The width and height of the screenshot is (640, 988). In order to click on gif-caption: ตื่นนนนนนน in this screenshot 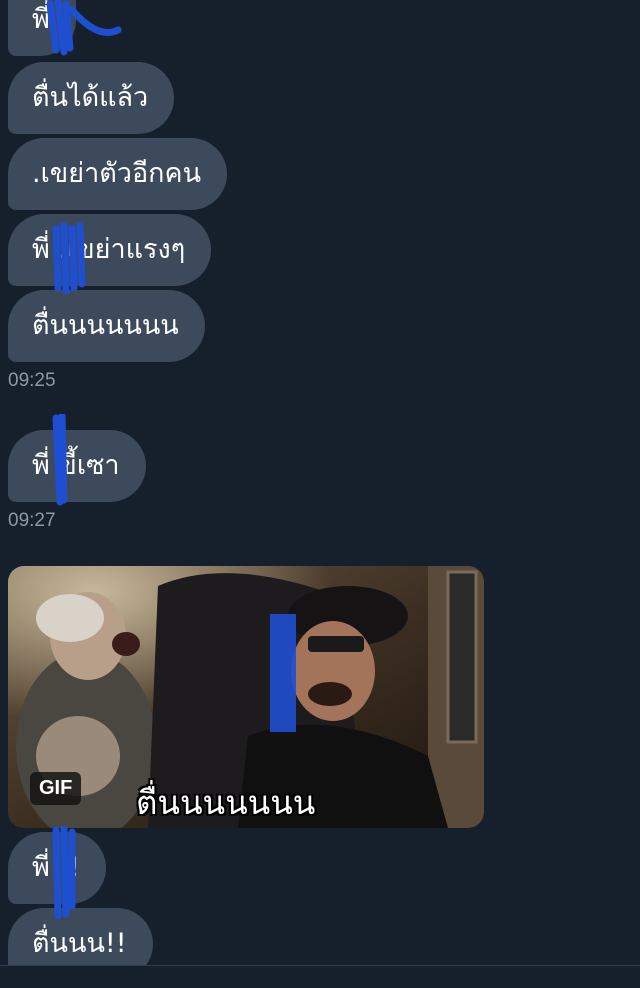, I will do `click(226, 802)`.